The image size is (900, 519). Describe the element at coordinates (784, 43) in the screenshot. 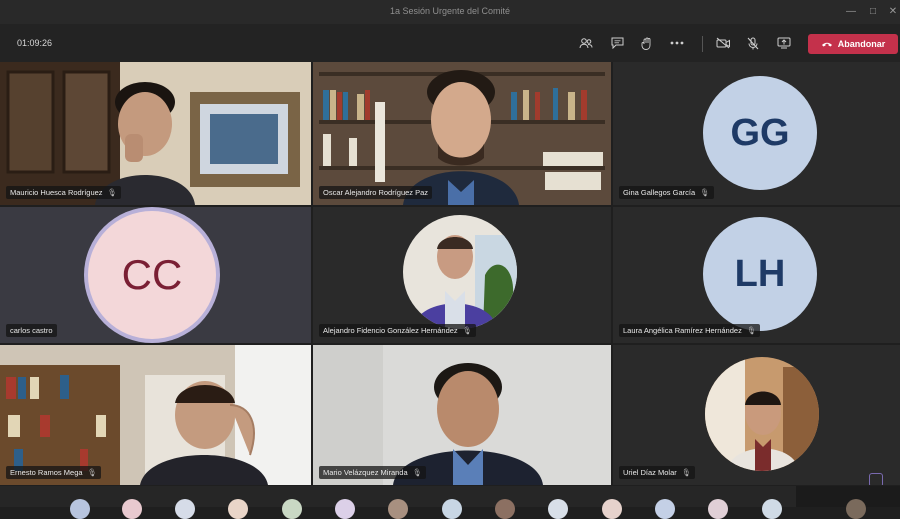

I see `share-screen-icon` at that location.